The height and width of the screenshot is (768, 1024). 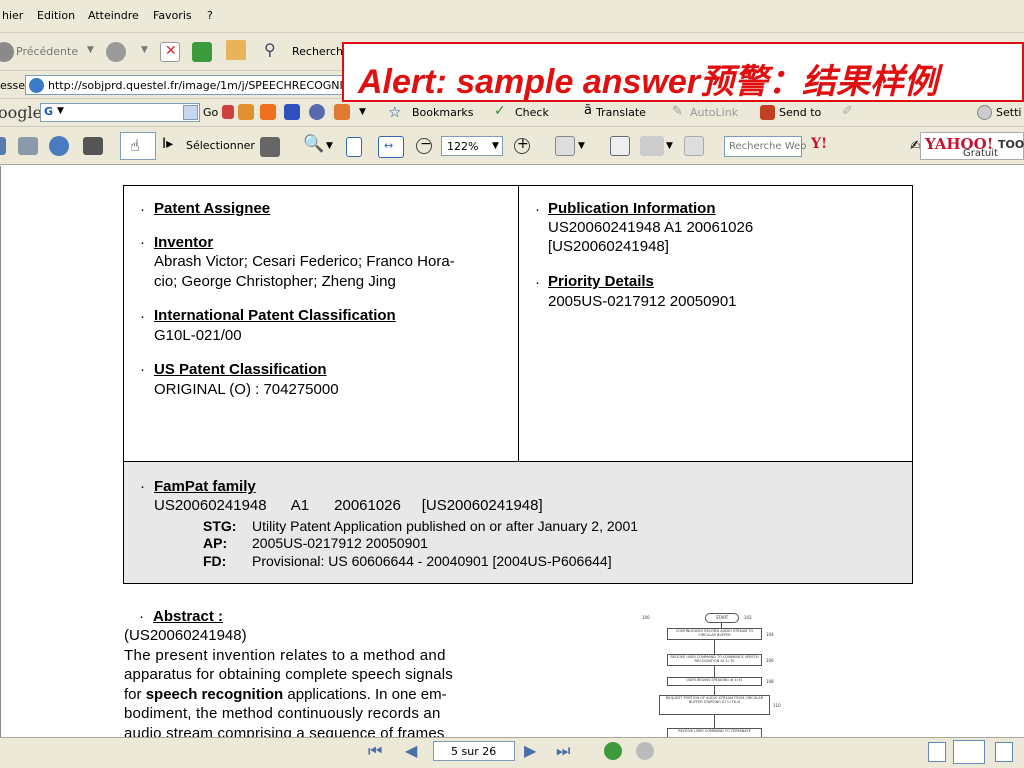 What do you see at coordinates (565, 146) in the screenshot?
I see `page-layout-icon` at bounding box center [565, 146].